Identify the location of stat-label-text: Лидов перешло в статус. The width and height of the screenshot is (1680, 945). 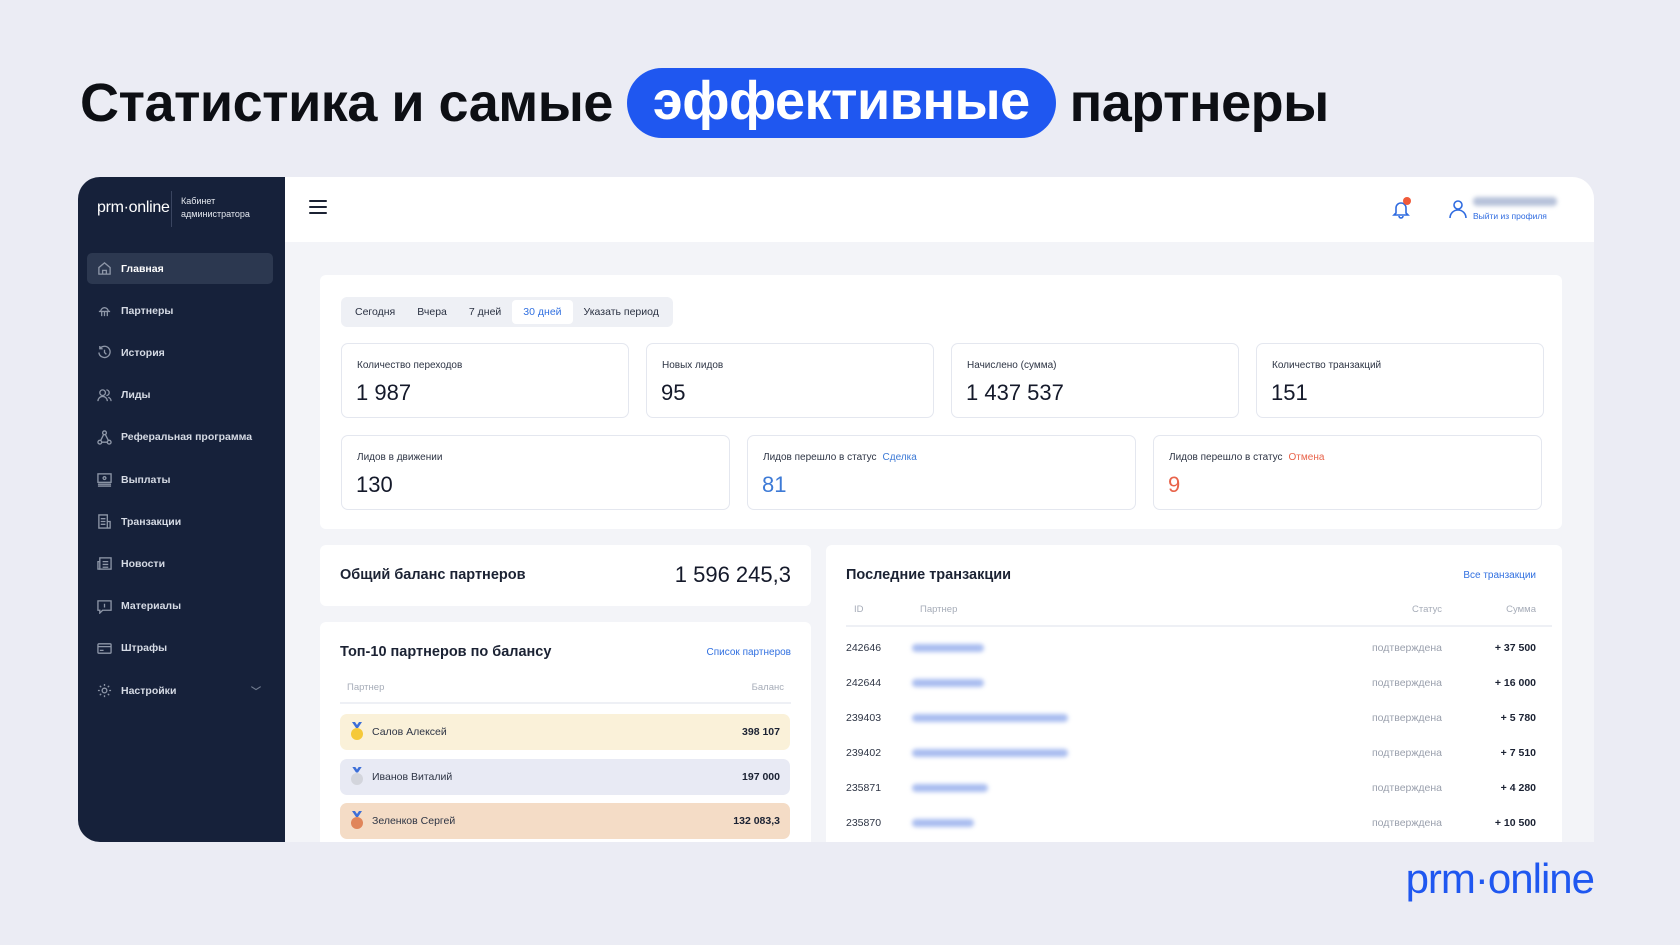
(820, 457).